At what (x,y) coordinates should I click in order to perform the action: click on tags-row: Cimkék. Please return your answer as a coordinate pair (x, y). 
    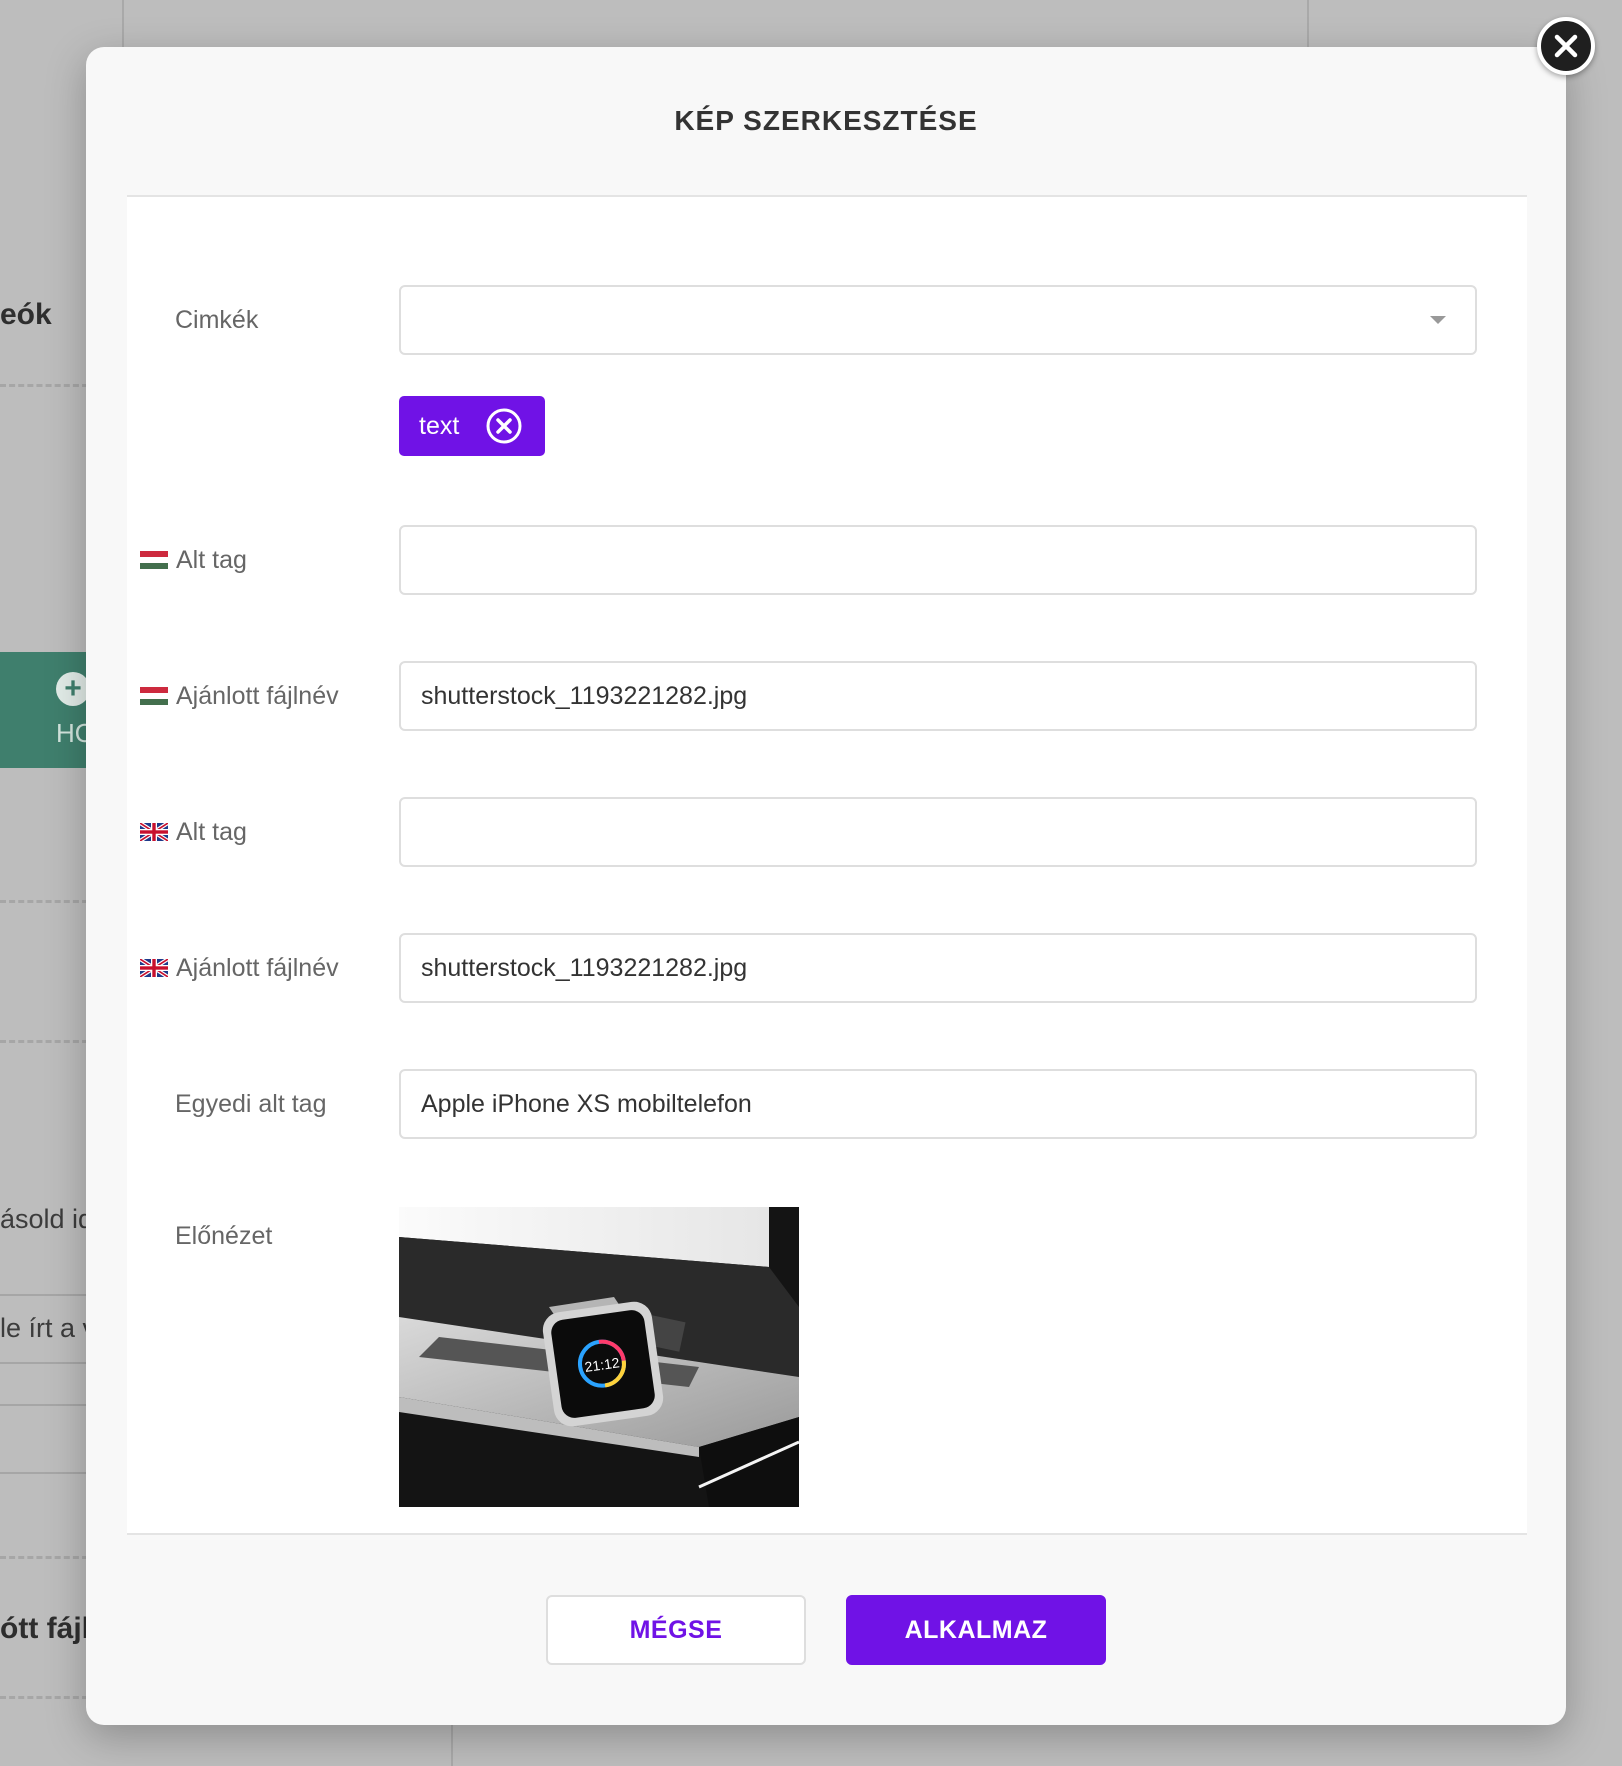
    Looking at the image, I should click on (827, 320).